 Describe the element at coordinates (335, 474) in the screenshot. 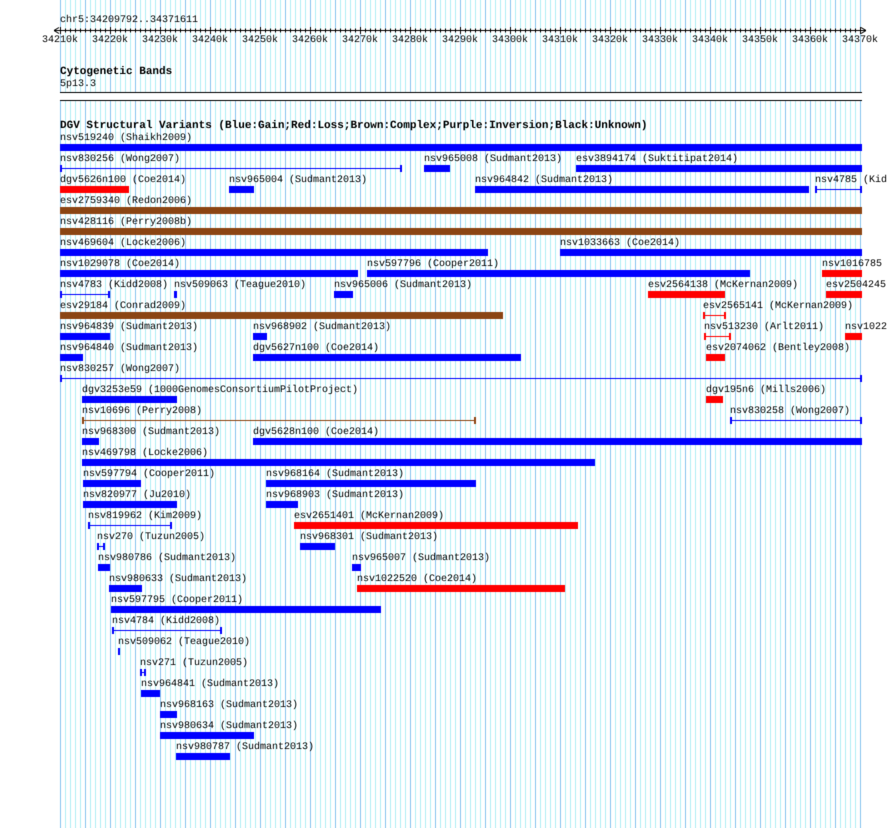

I see `variant-label: nsv968164 (Sudmant2013)` at that location.